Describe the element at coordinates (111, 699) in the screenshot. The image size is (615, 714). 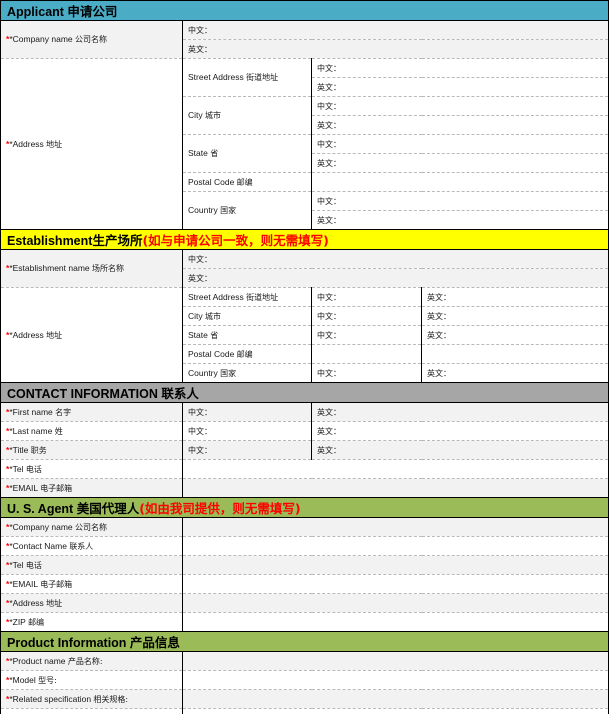
I see `label-product-related-specification-cn: 相关规格:` at that location.